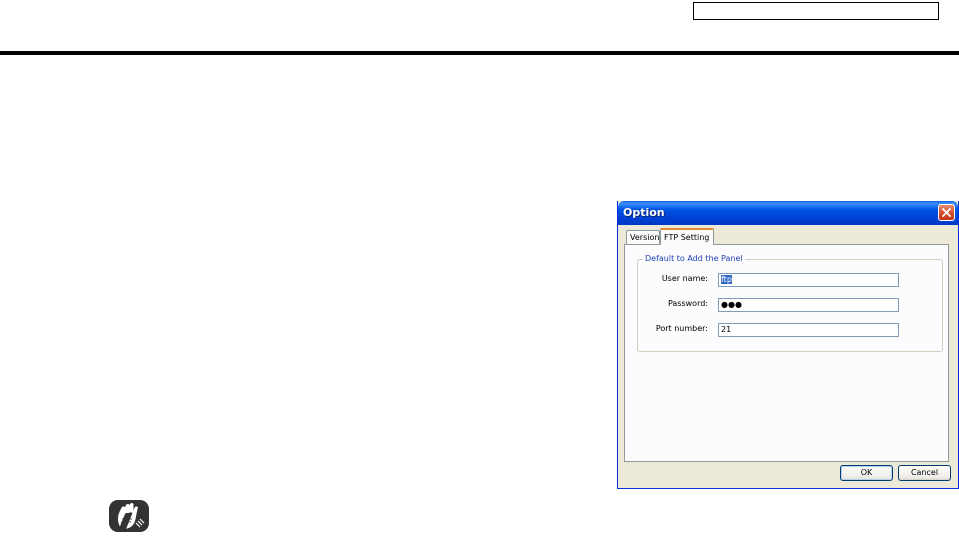  I want to click on user-name-input: ftp, so click(808, 280).